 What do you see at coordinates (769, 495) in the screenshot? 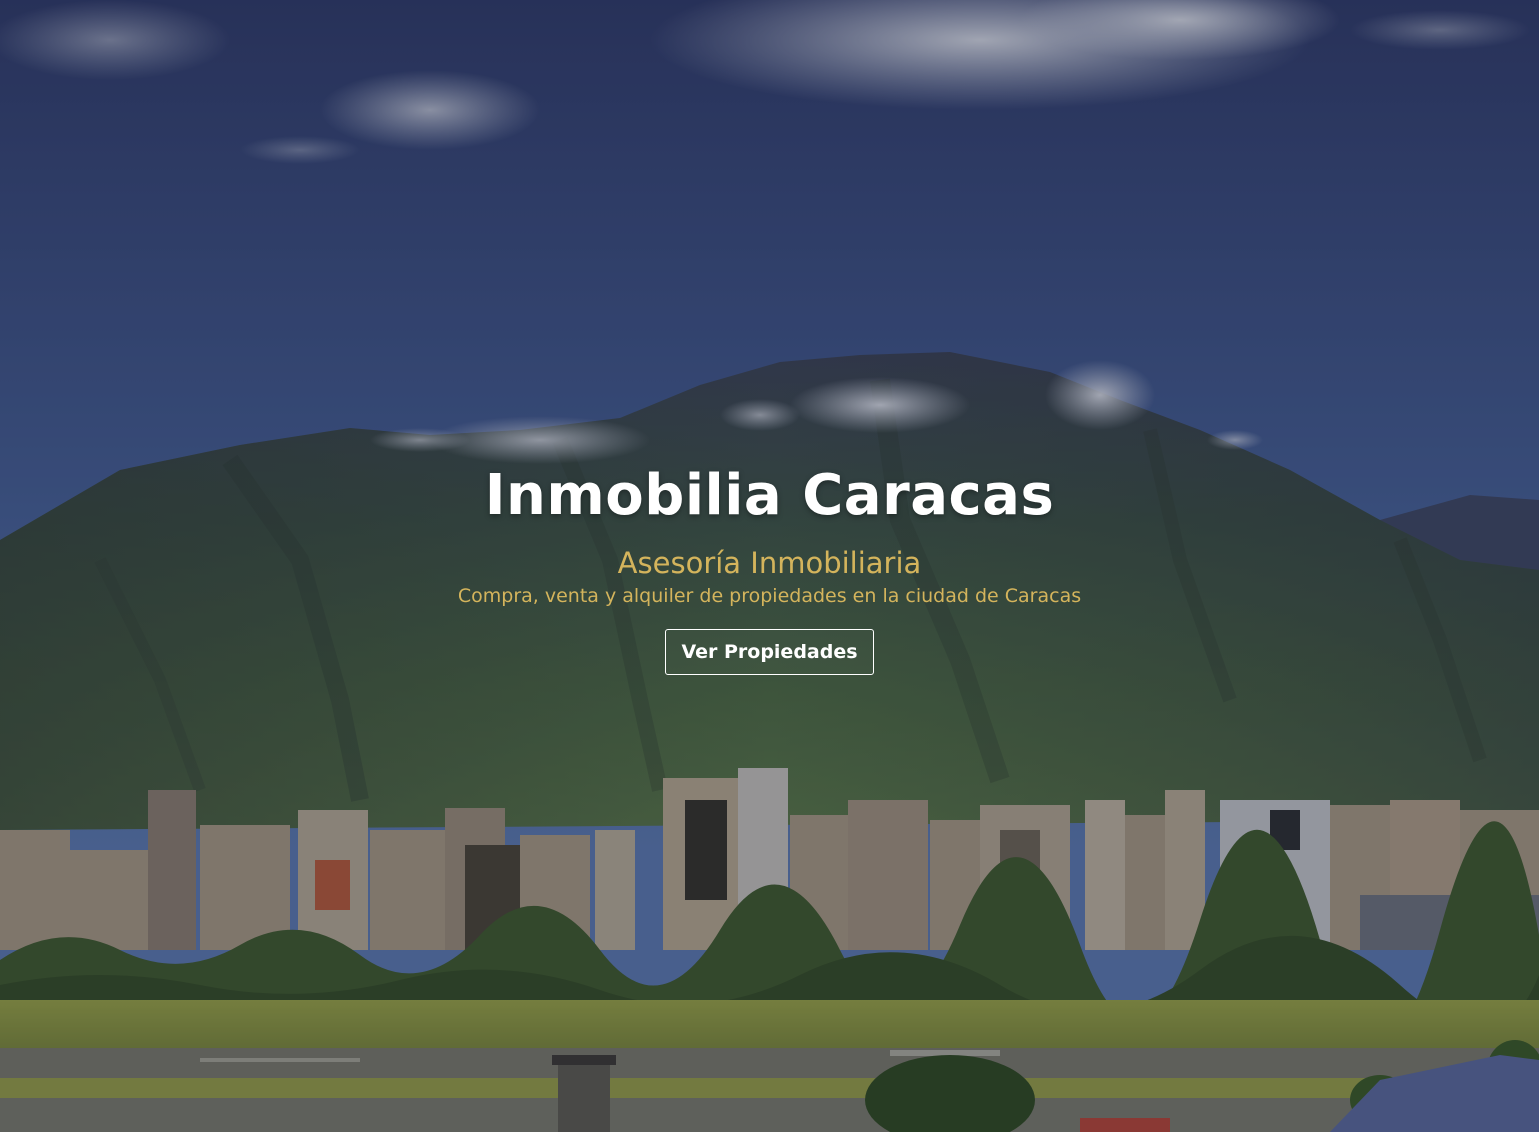
I see `hero-title: Inmobilia Caracas` at bounding box center [769, 495].